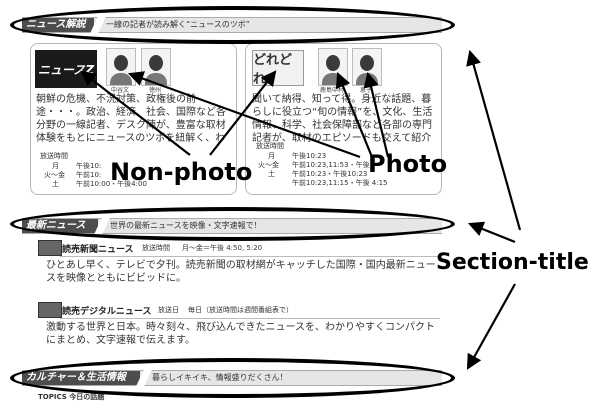 The width and height of the screenshot is (607, 403). I want to click on annotation-section-title: Section-title, so click(512, 262).